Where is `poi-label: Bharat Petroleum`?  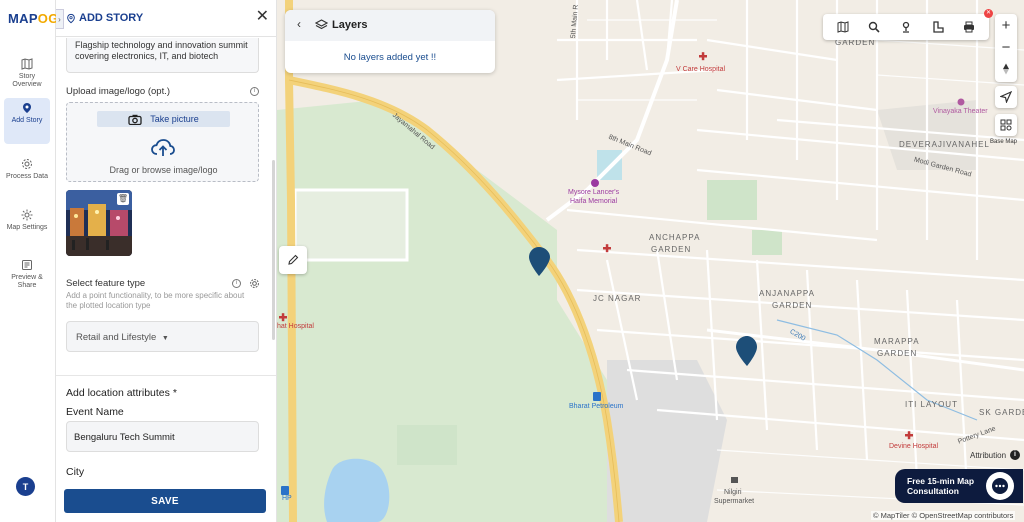
poi-label: Bharat Petroleum is located at coordinates (596, 406).